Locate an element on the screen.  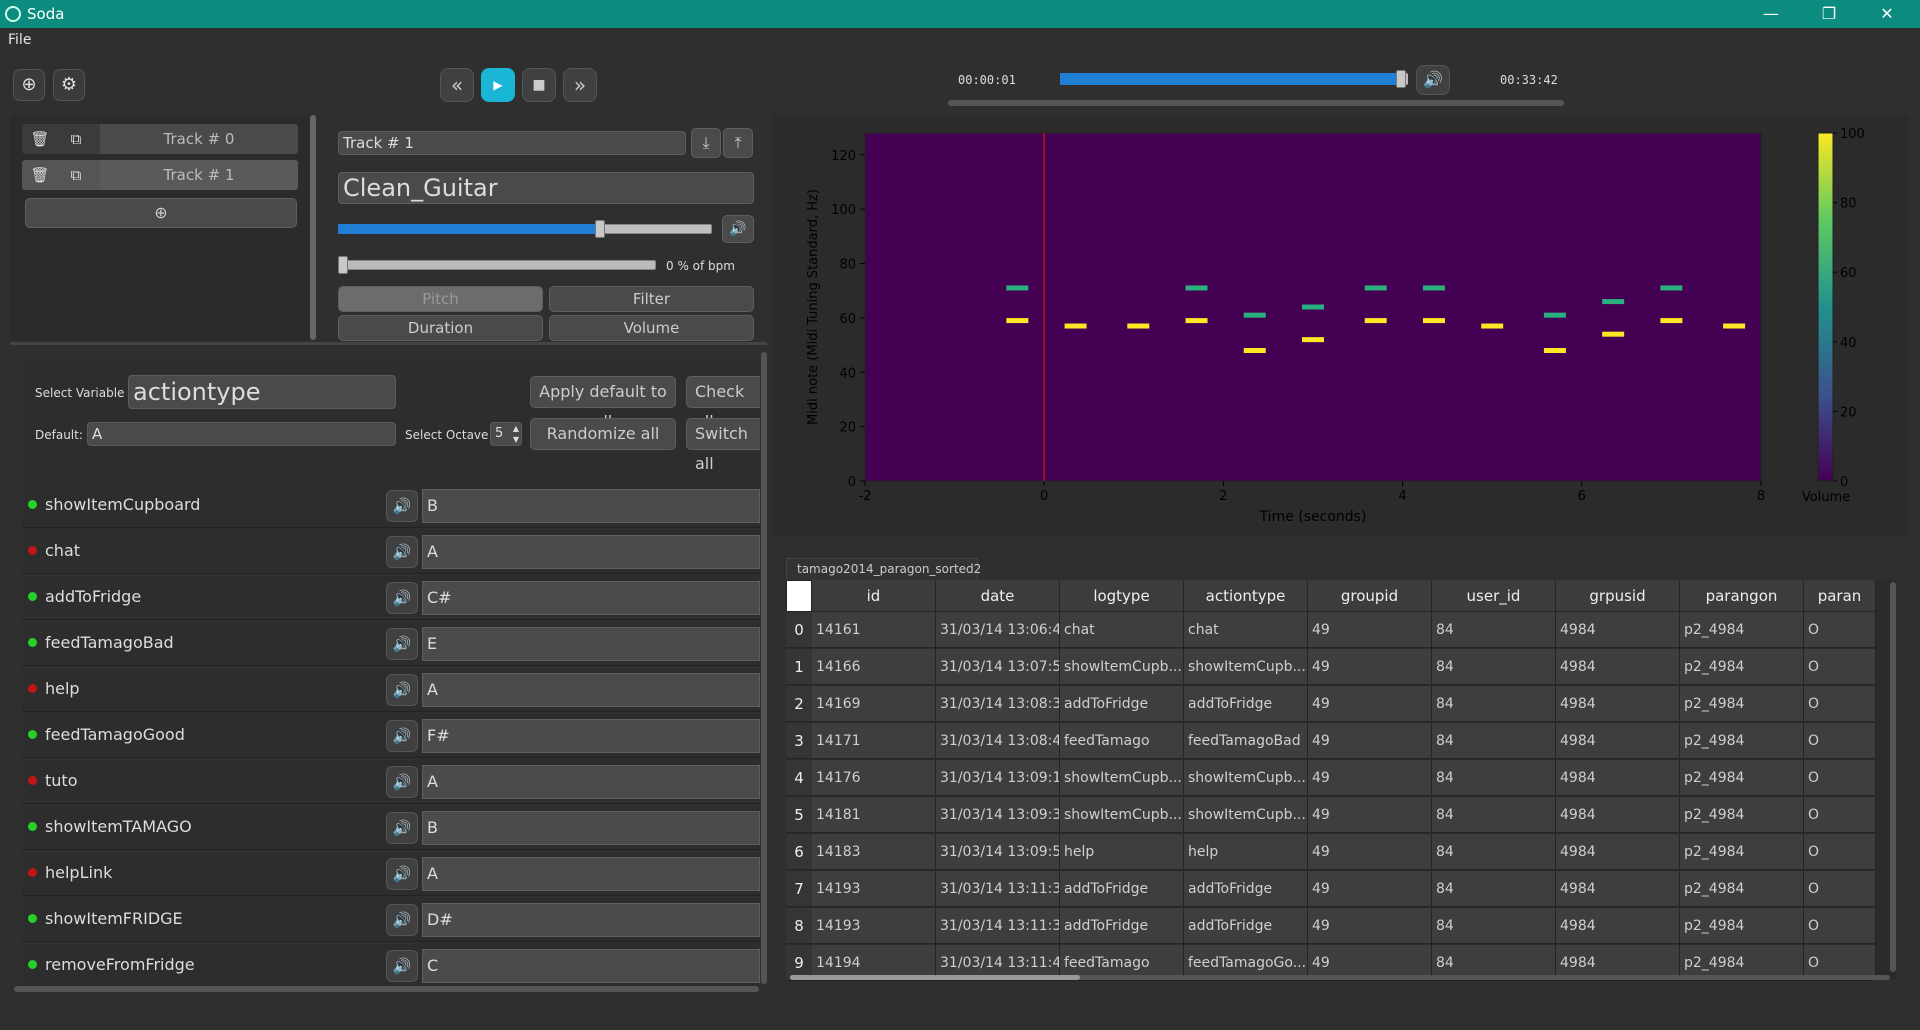
track-row-1: 🗑 ⧉ Track # 1 is located at coordinates (160, 175).